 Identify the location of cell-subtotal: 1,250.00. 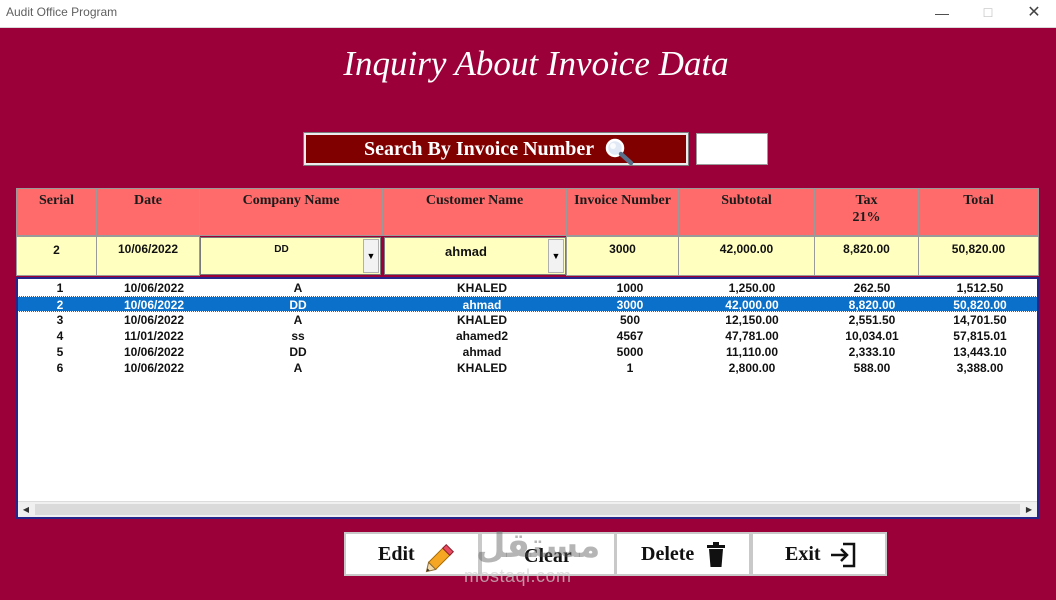
(752, 288).